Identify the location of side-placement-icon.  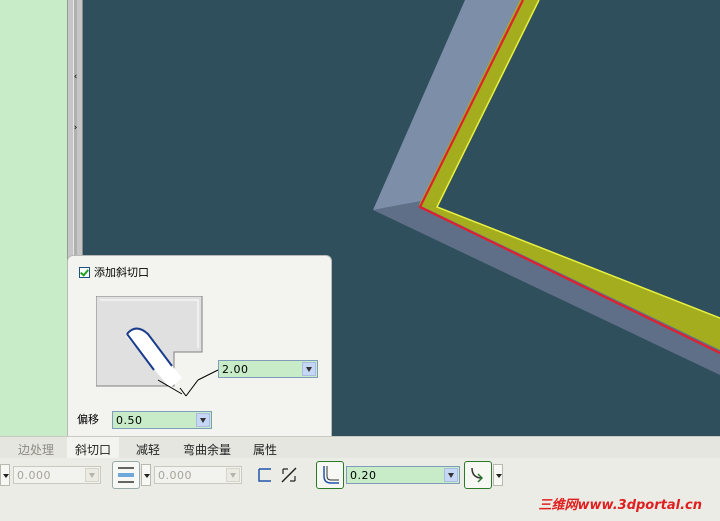
(126, 475).